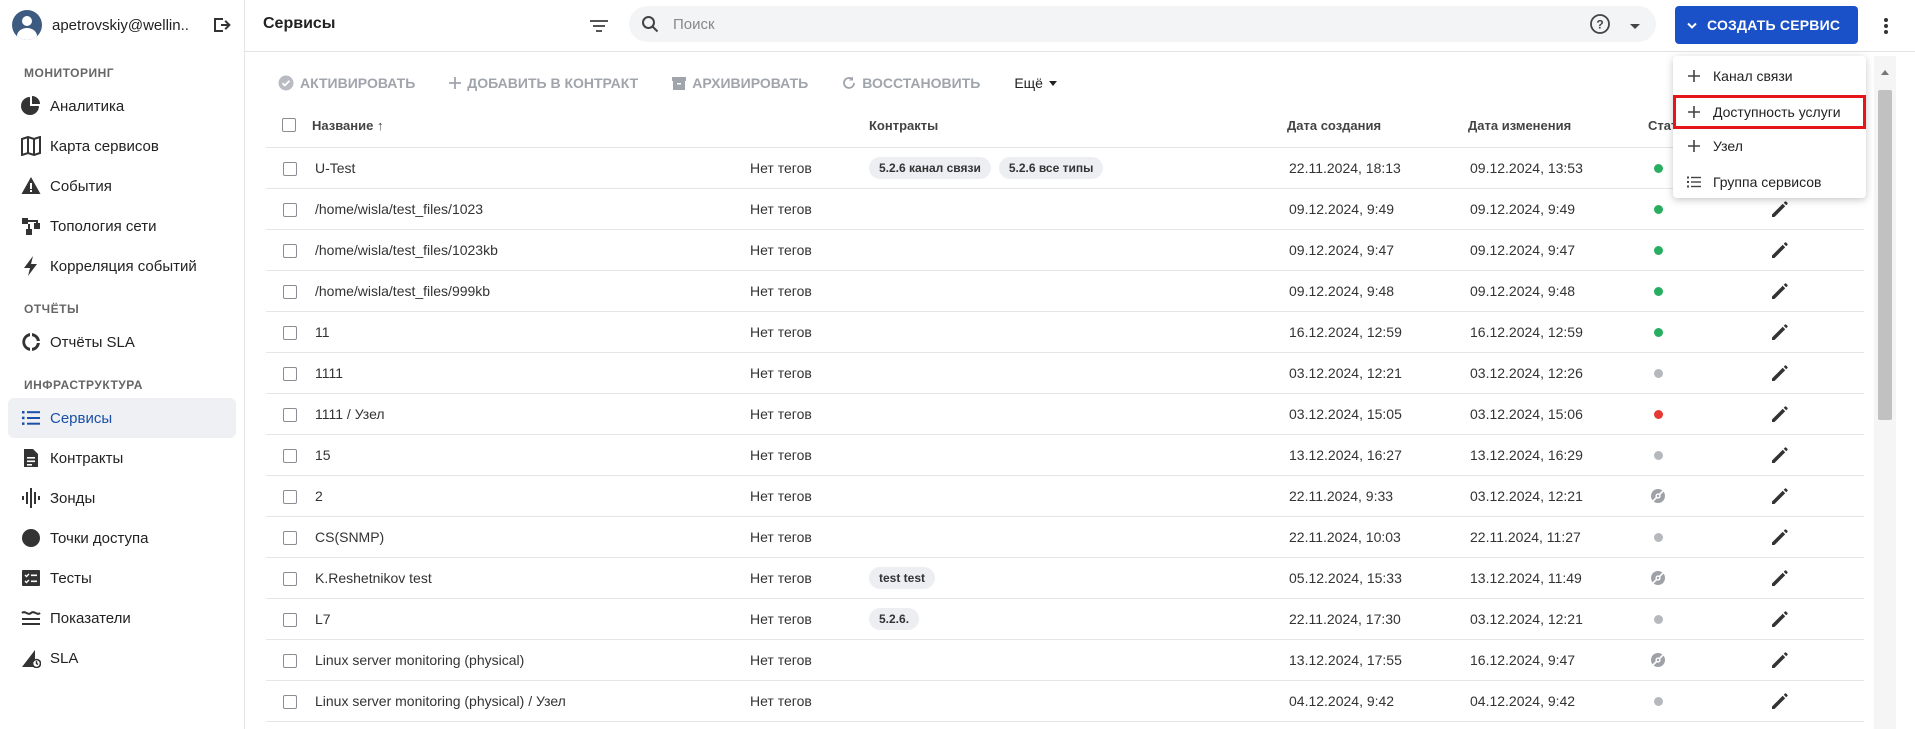  I want to click on sidebar-item: События, so click(122, 186).